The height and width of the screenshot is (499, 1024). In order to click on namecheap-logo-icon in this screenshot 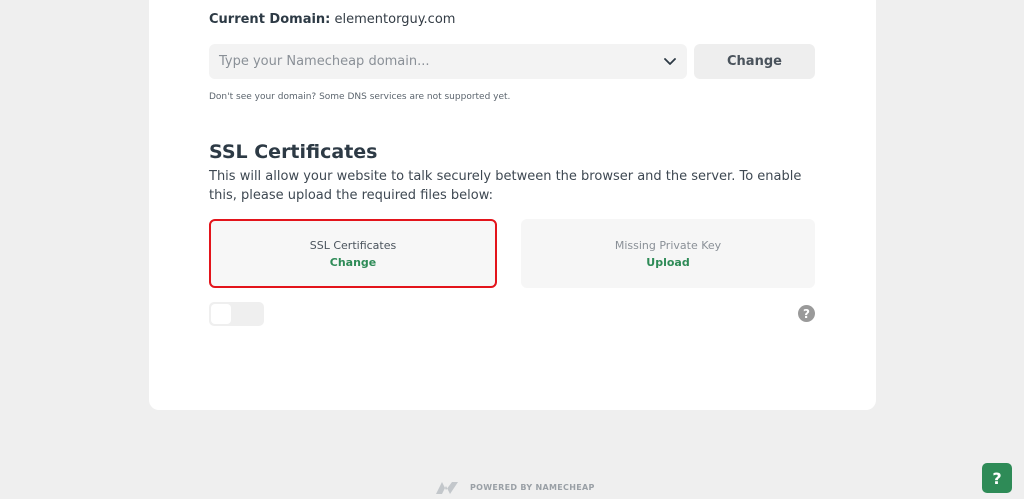, I will do `click(447, 487)`.